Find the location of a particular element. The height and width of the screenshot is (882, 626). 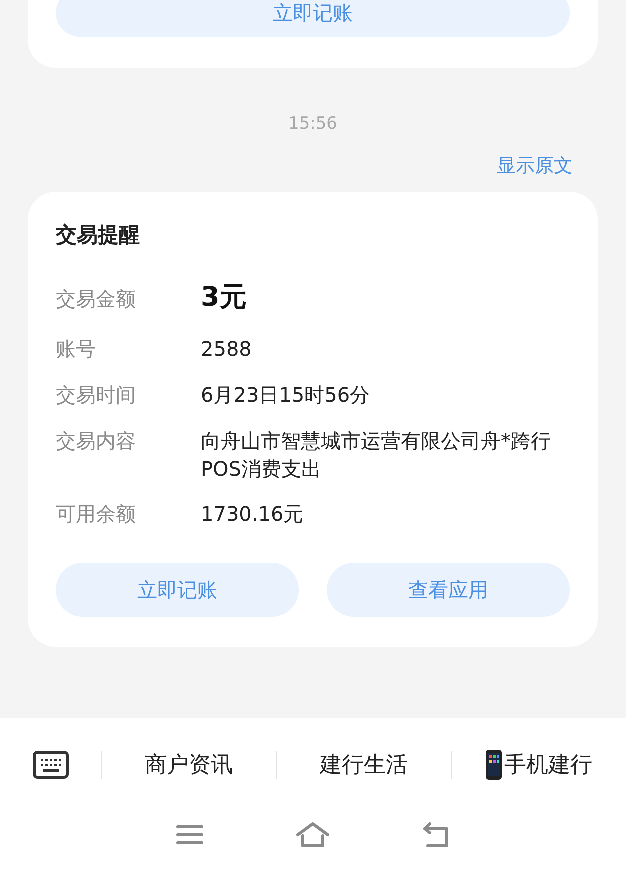

menu-icon is located at coordinates (190, 835).